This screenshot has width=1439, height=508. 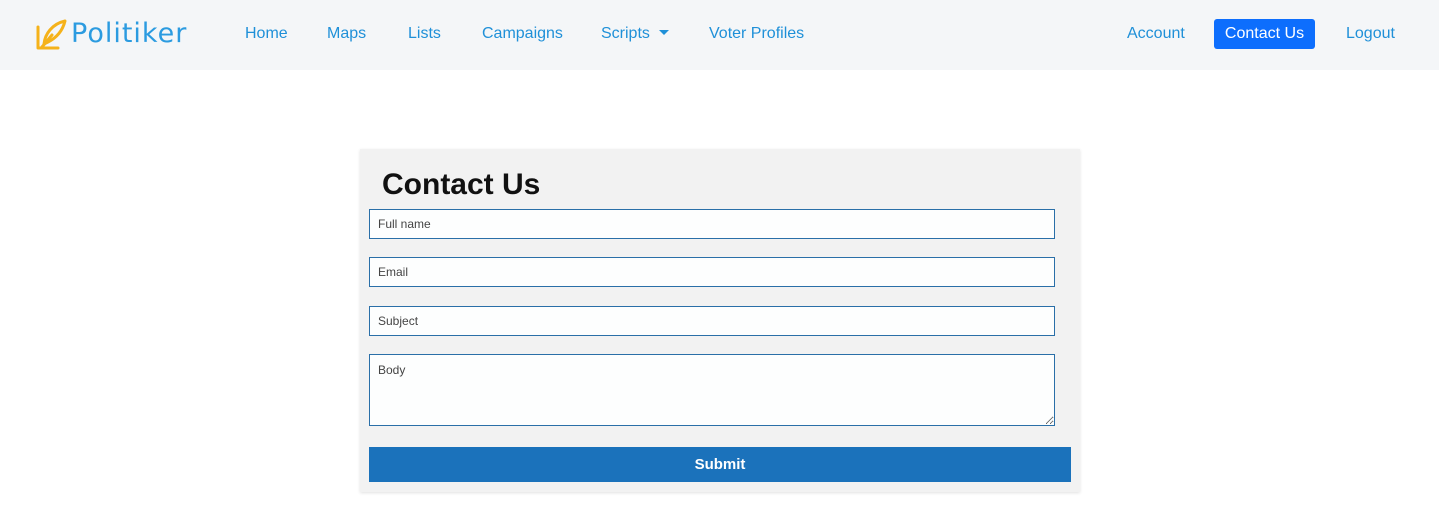 What do you see at coordinates (1264, 34) in the screenshot?
I see `nav-link-contact-us: Contact Us` at bounding box center [1264, 34].